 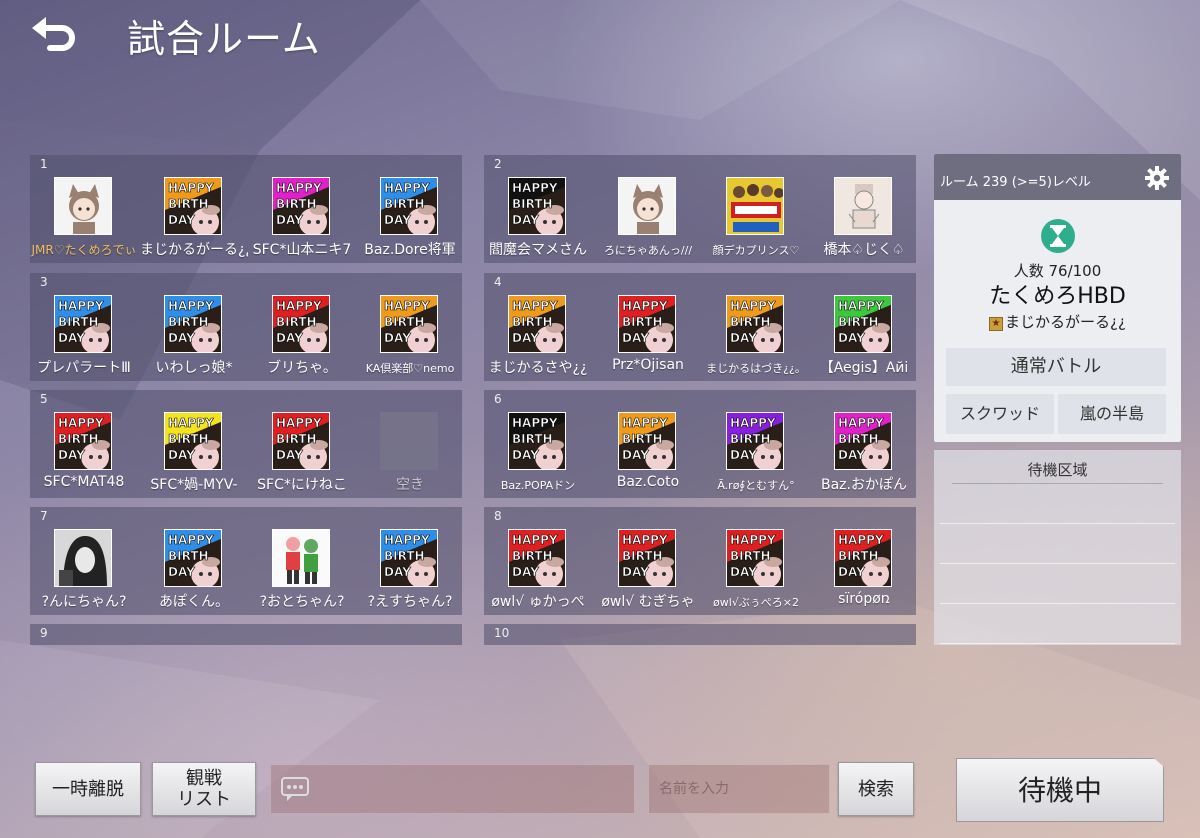 I want to click on back-arrow-icon, so click(x=53, y=34).